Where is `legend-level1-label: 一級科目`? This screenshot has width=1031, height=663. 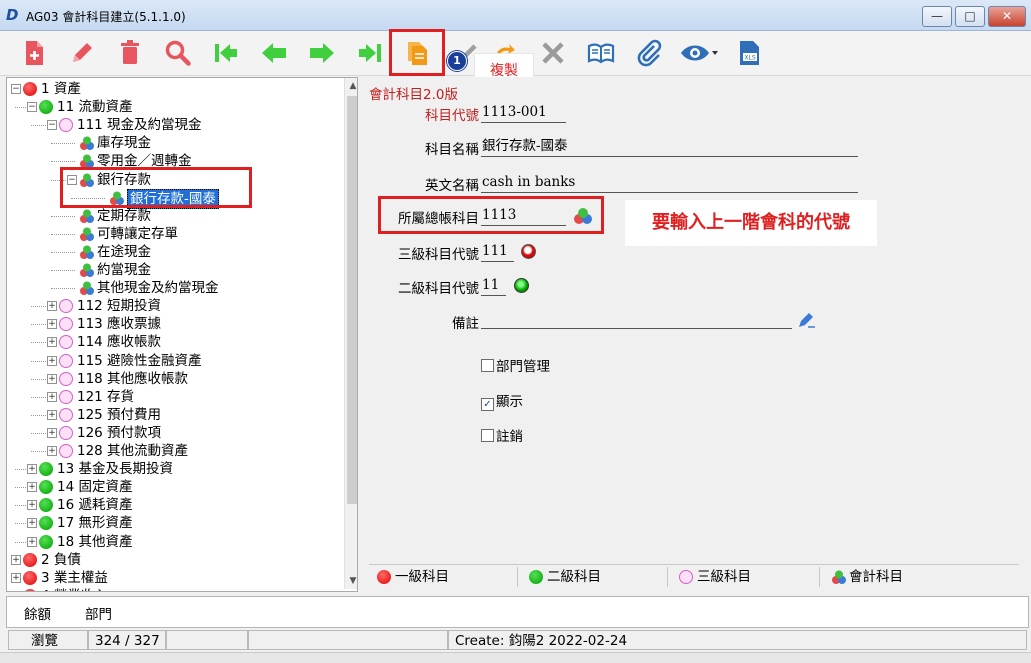
legend-level1-label: 一級科目 is located at coordinates (422, 577).